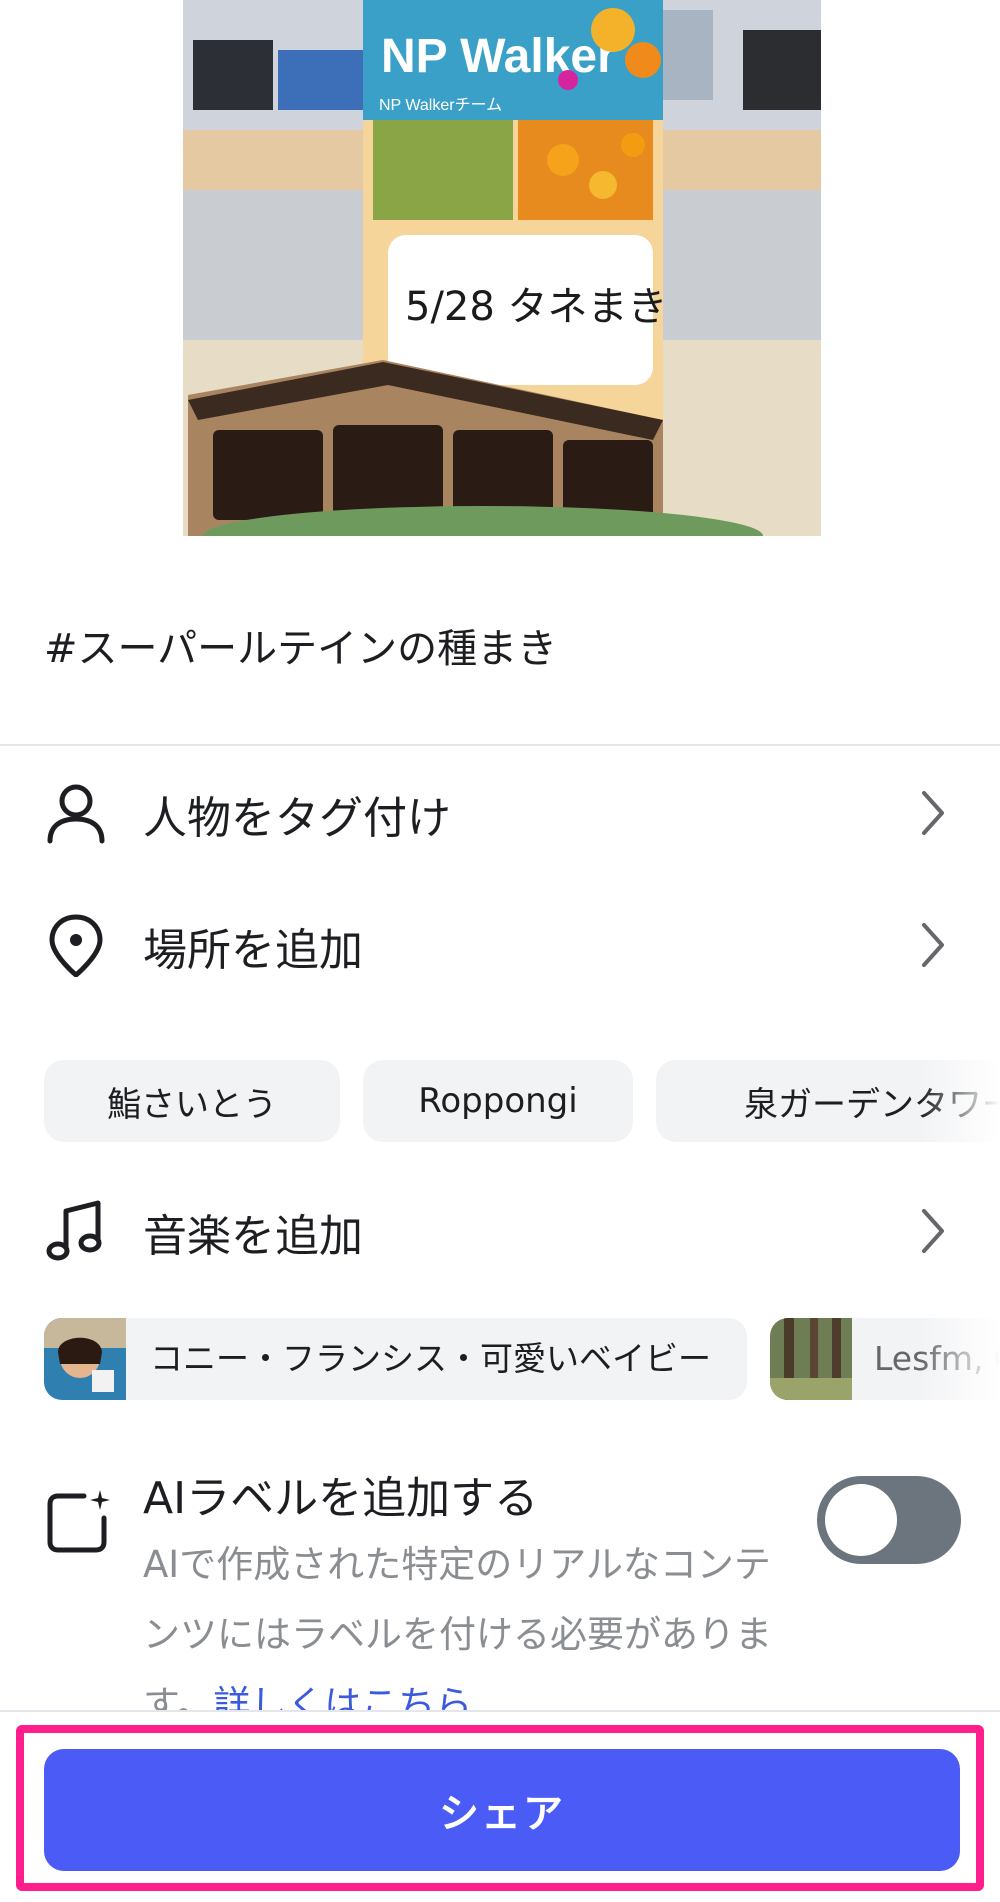 This screenshot has height=1902, width=1000. I want to click on poster-team: NP Walkerチーム, so click(440, 105).